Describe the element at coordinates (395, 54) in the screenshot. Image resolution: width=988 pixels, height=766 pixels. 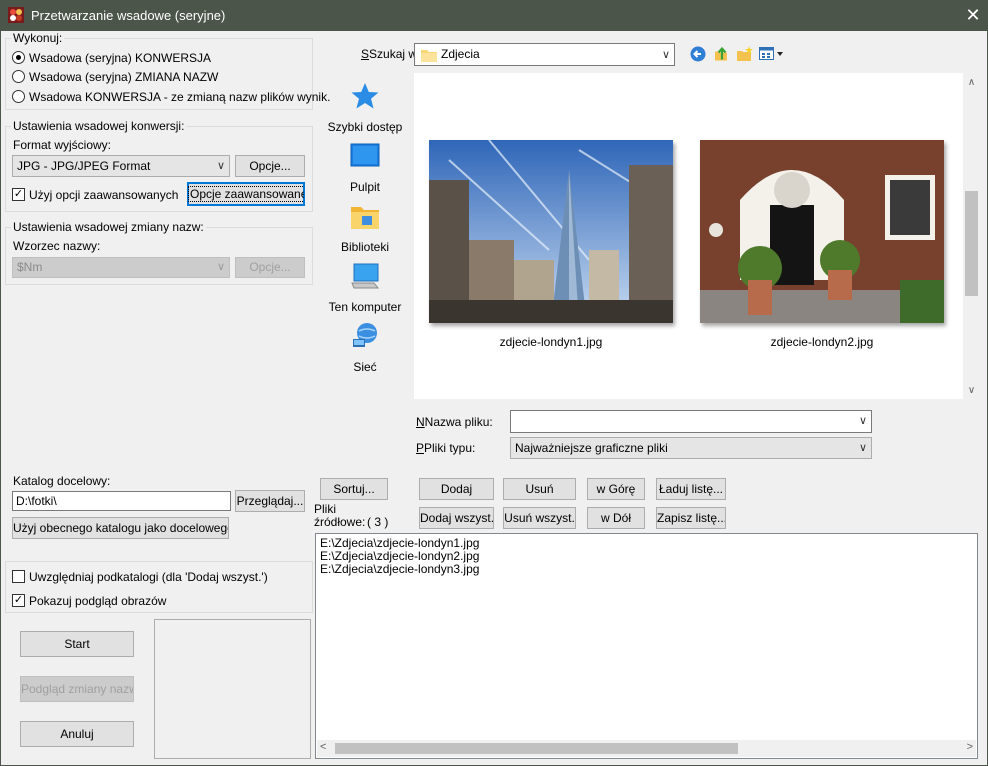
I see `look-in-label-text: Szukaj w:` at that location.